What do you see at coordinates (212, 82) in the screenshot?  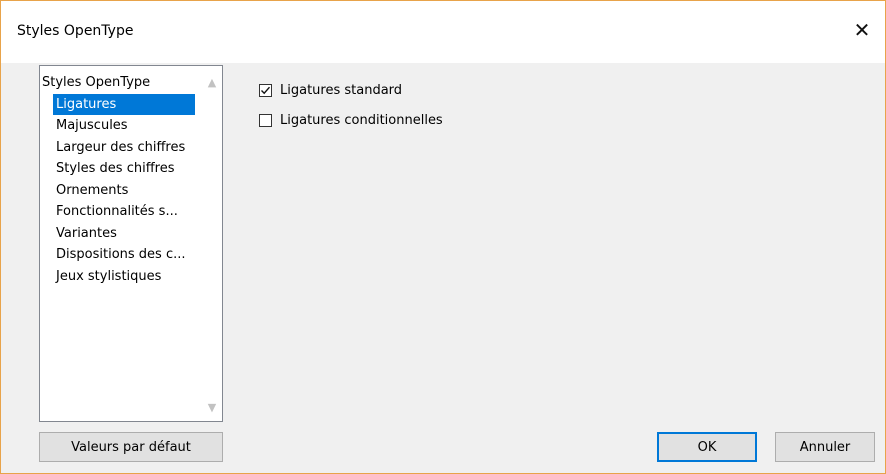 I see `scroll-up-icon: ▲` at bounding box center [212, 82].